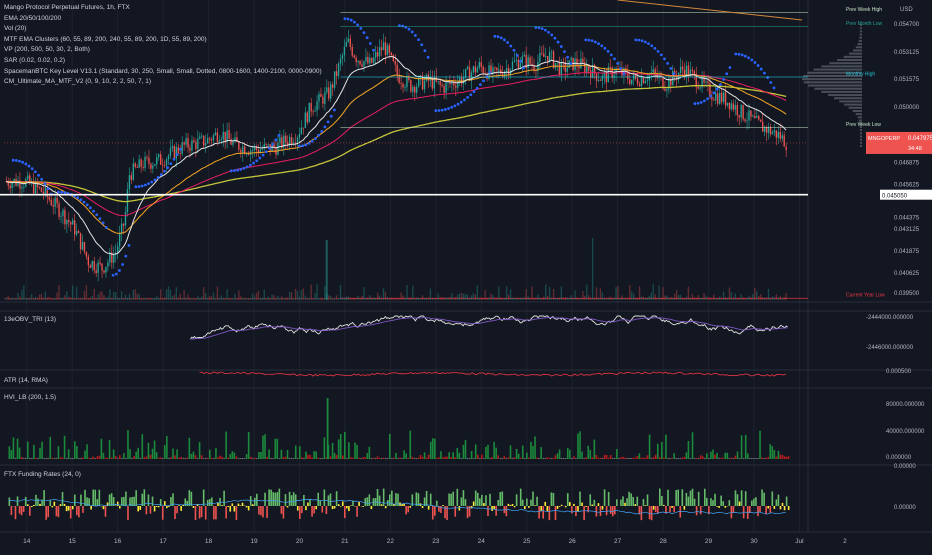 The image size is (932, 555). What do you see at coordinates (163, 61) in the screenshot?
I see `legend-sar: SAR (0.02, 0.02, 0.2)` at bounding box center [163, 61].